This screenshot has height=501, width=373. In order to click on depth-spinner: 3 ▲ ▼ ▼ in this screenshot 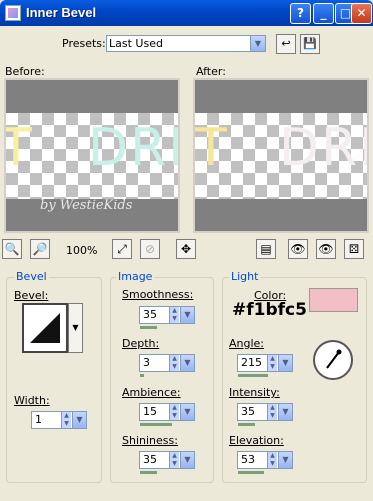, I will do `click(167, 363)`.